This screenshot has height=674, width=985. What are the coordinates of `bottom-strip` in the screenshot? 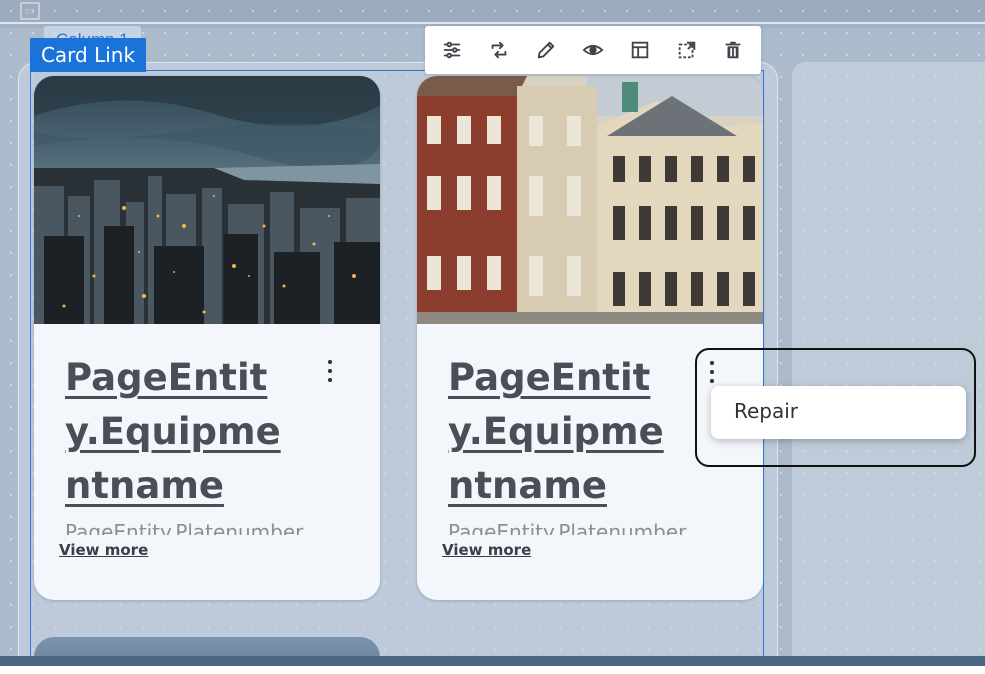 It's located at (492, 670).